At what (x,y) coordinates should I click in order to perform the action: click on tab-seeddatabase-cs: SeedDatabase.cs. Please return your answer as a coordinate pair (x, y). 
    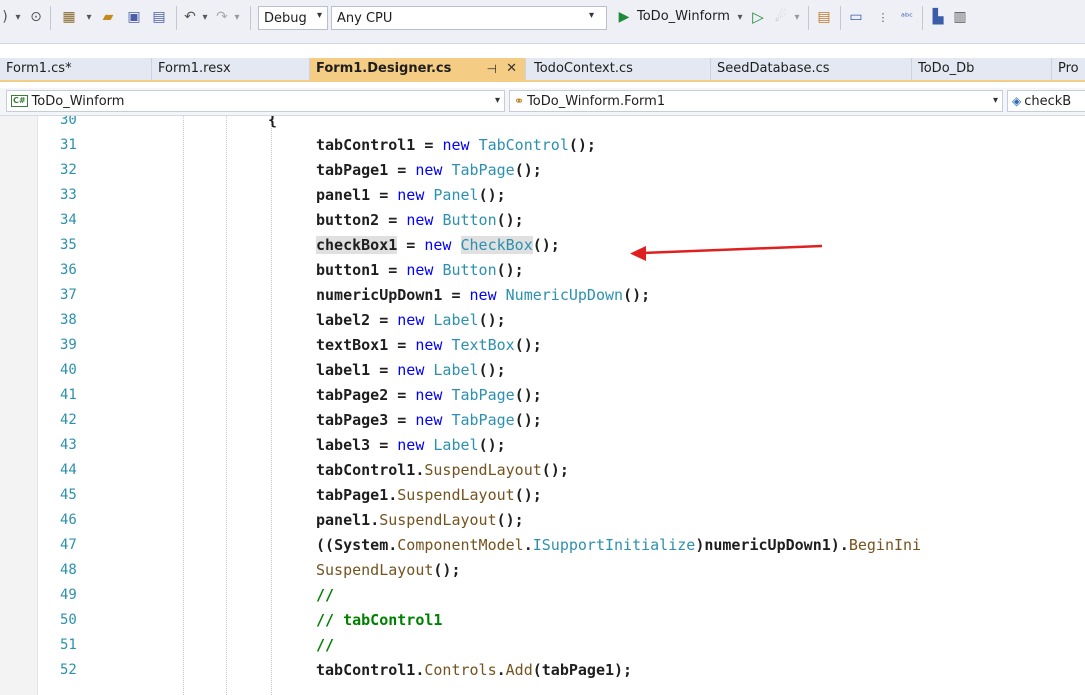
    Looking at the image, I should click on (811, 69).